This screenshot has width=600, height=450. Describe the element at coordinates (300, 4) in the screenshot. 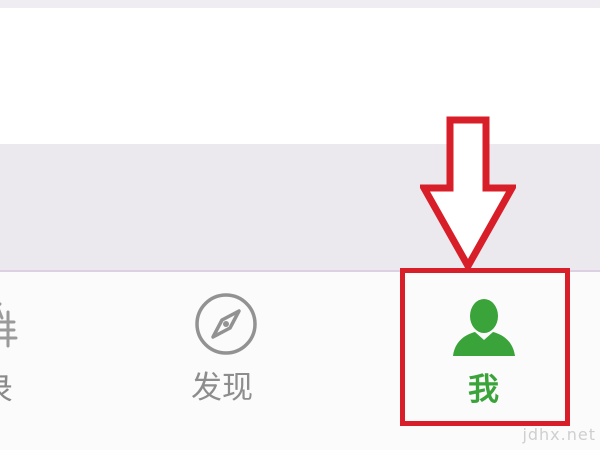

I see `top-strip` at that location.